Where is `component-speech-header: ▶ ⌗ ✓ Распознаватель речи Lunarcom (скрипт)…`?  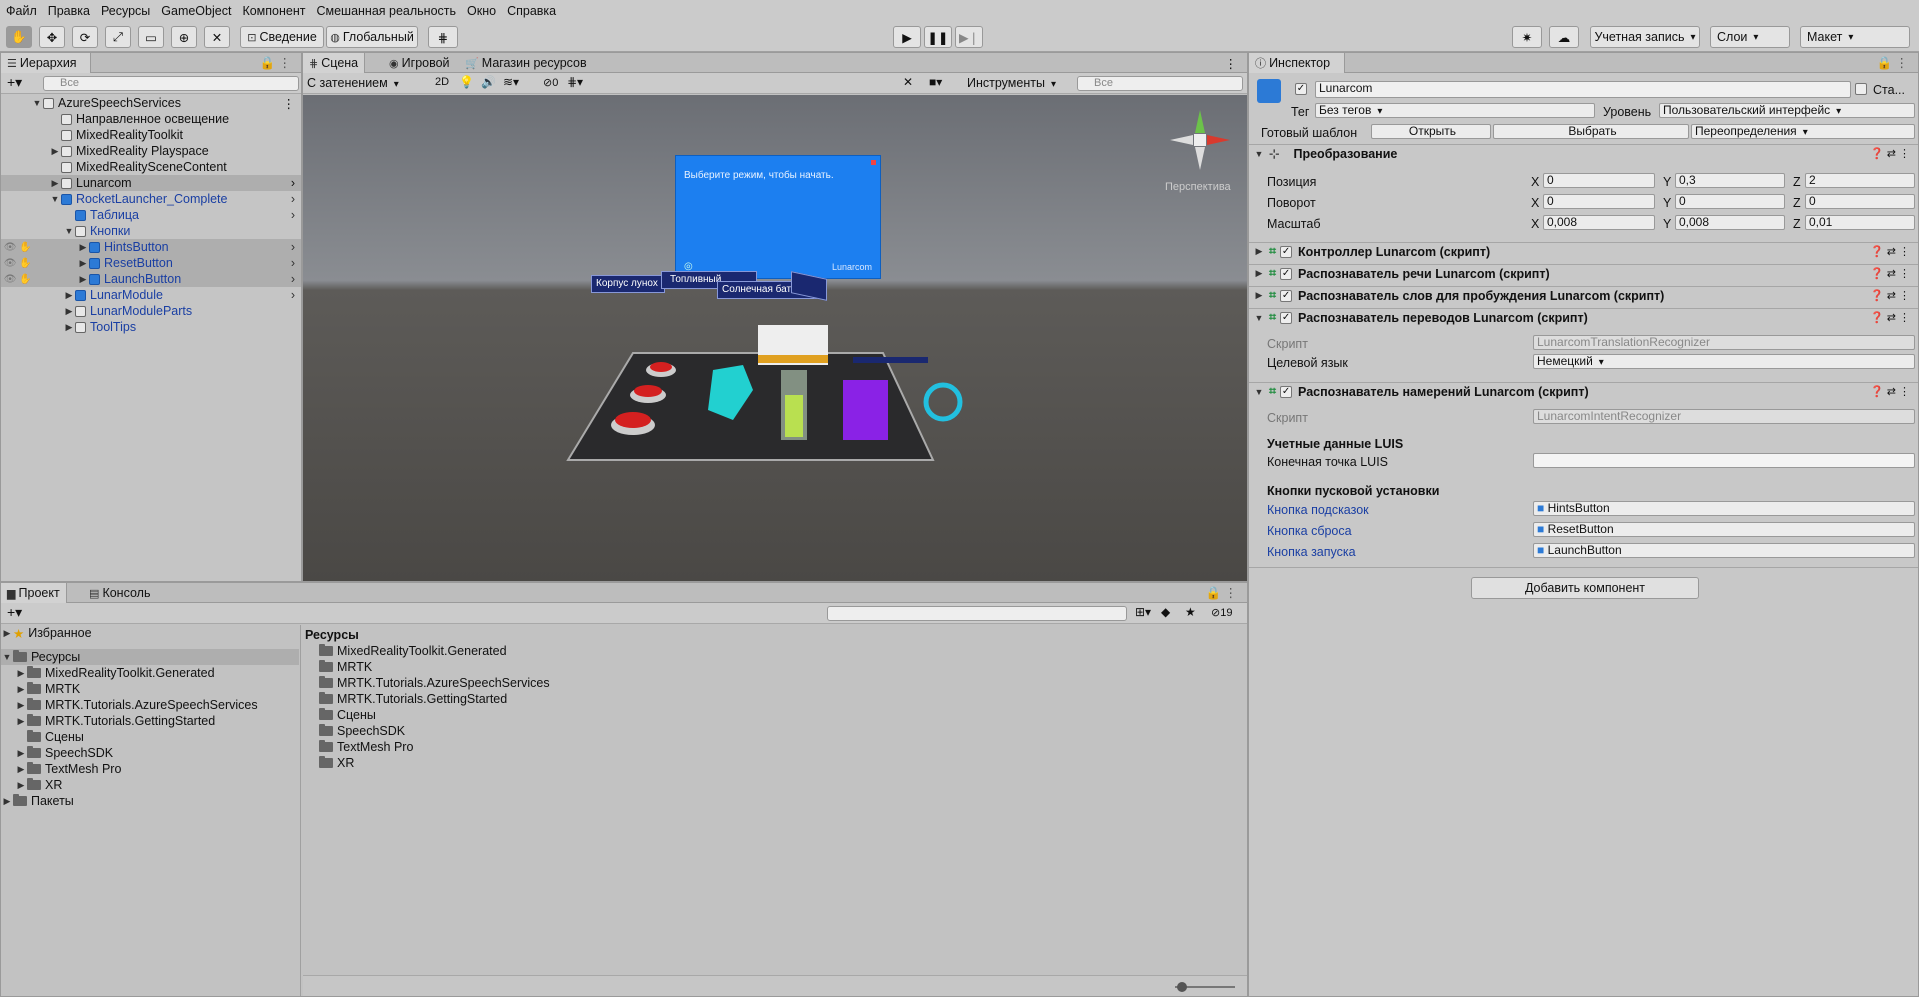
component-speech-header: ▶ ⌗ ✓ Распознаватель речи Lunarcom (скрипт)… is located at coordinates (1583, 273).